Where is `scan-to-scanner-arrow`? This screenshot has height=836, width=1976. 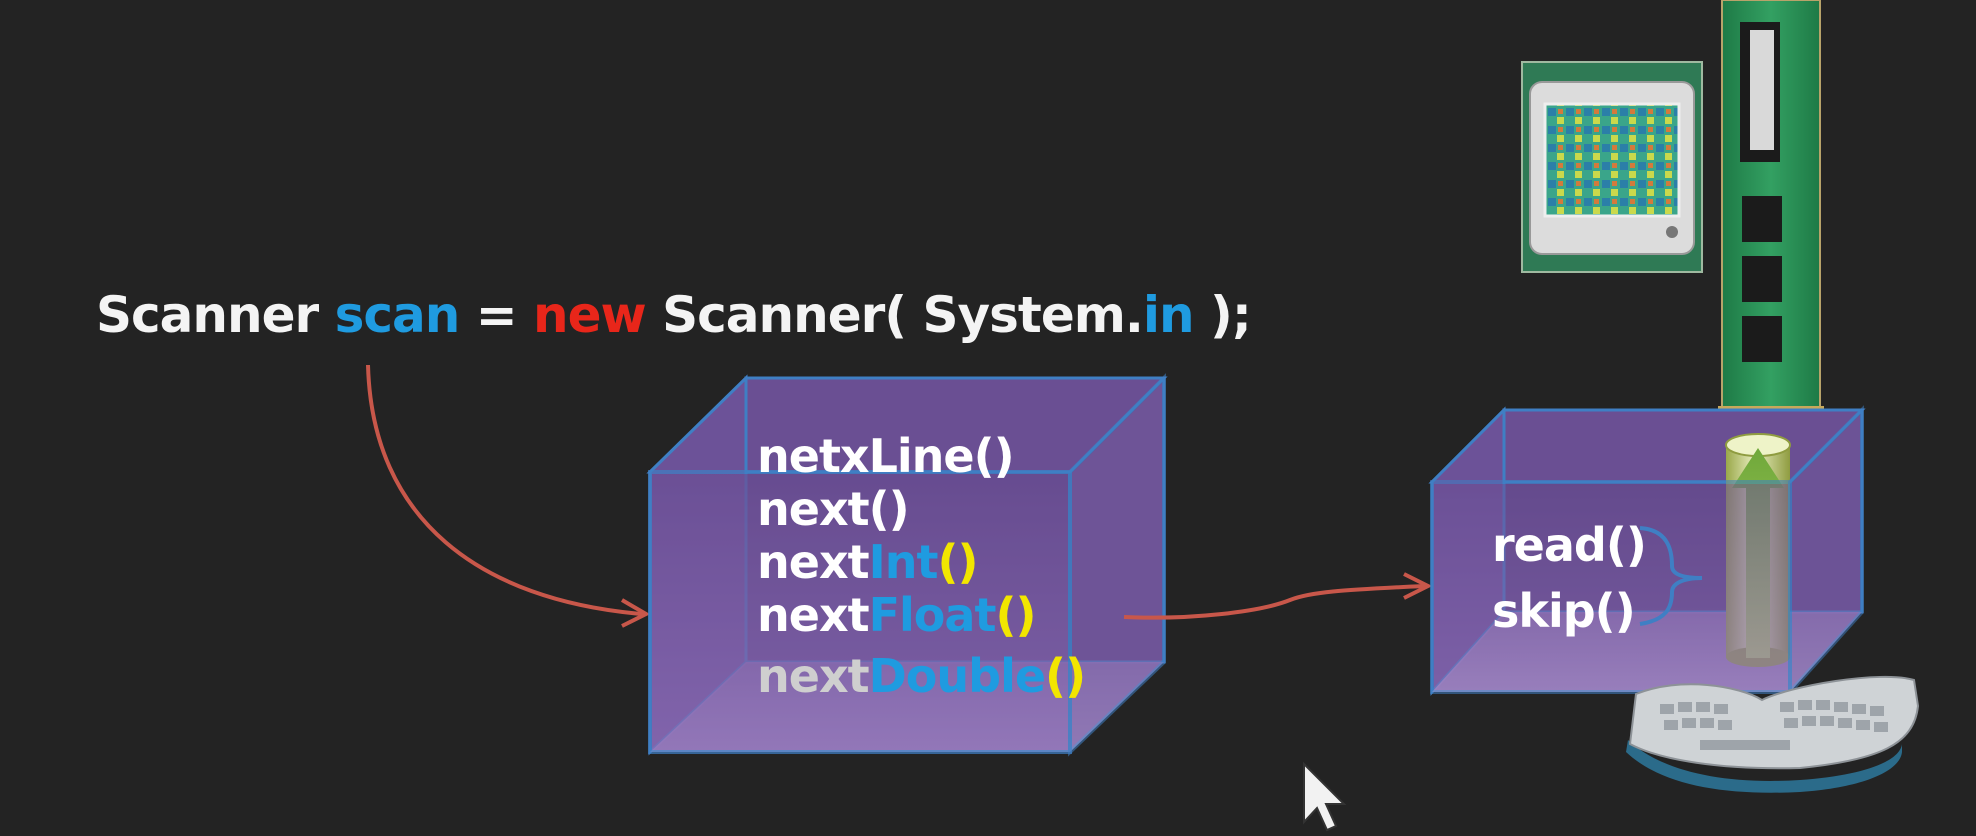 scan-to-scanner-arrow is located at coordinates (508, 496).